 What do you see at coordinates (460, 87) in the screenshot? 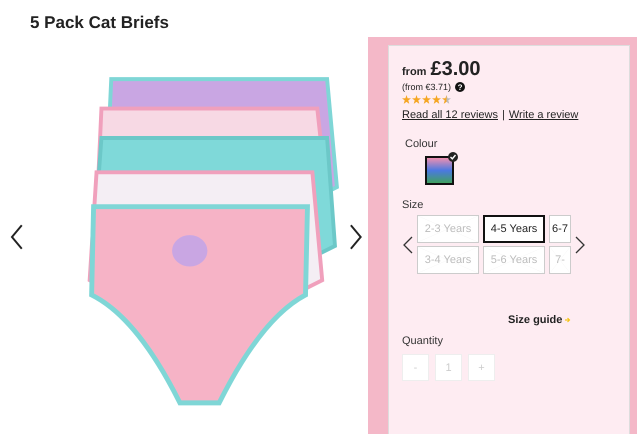
I see `help-icon: ?` at bounding box center [460, 87].